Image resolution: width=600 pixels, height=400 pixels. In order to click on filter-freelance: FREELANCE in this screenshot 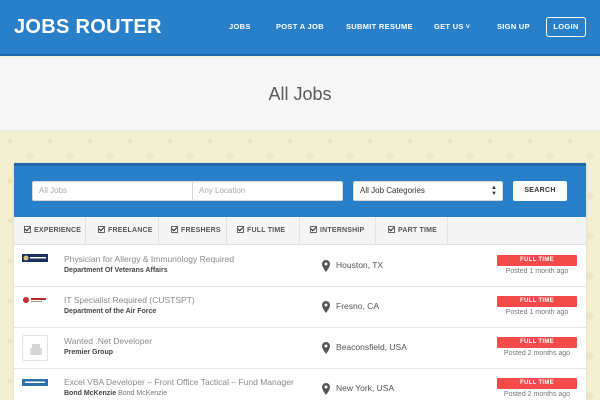, I will do `click(122, 231)`.